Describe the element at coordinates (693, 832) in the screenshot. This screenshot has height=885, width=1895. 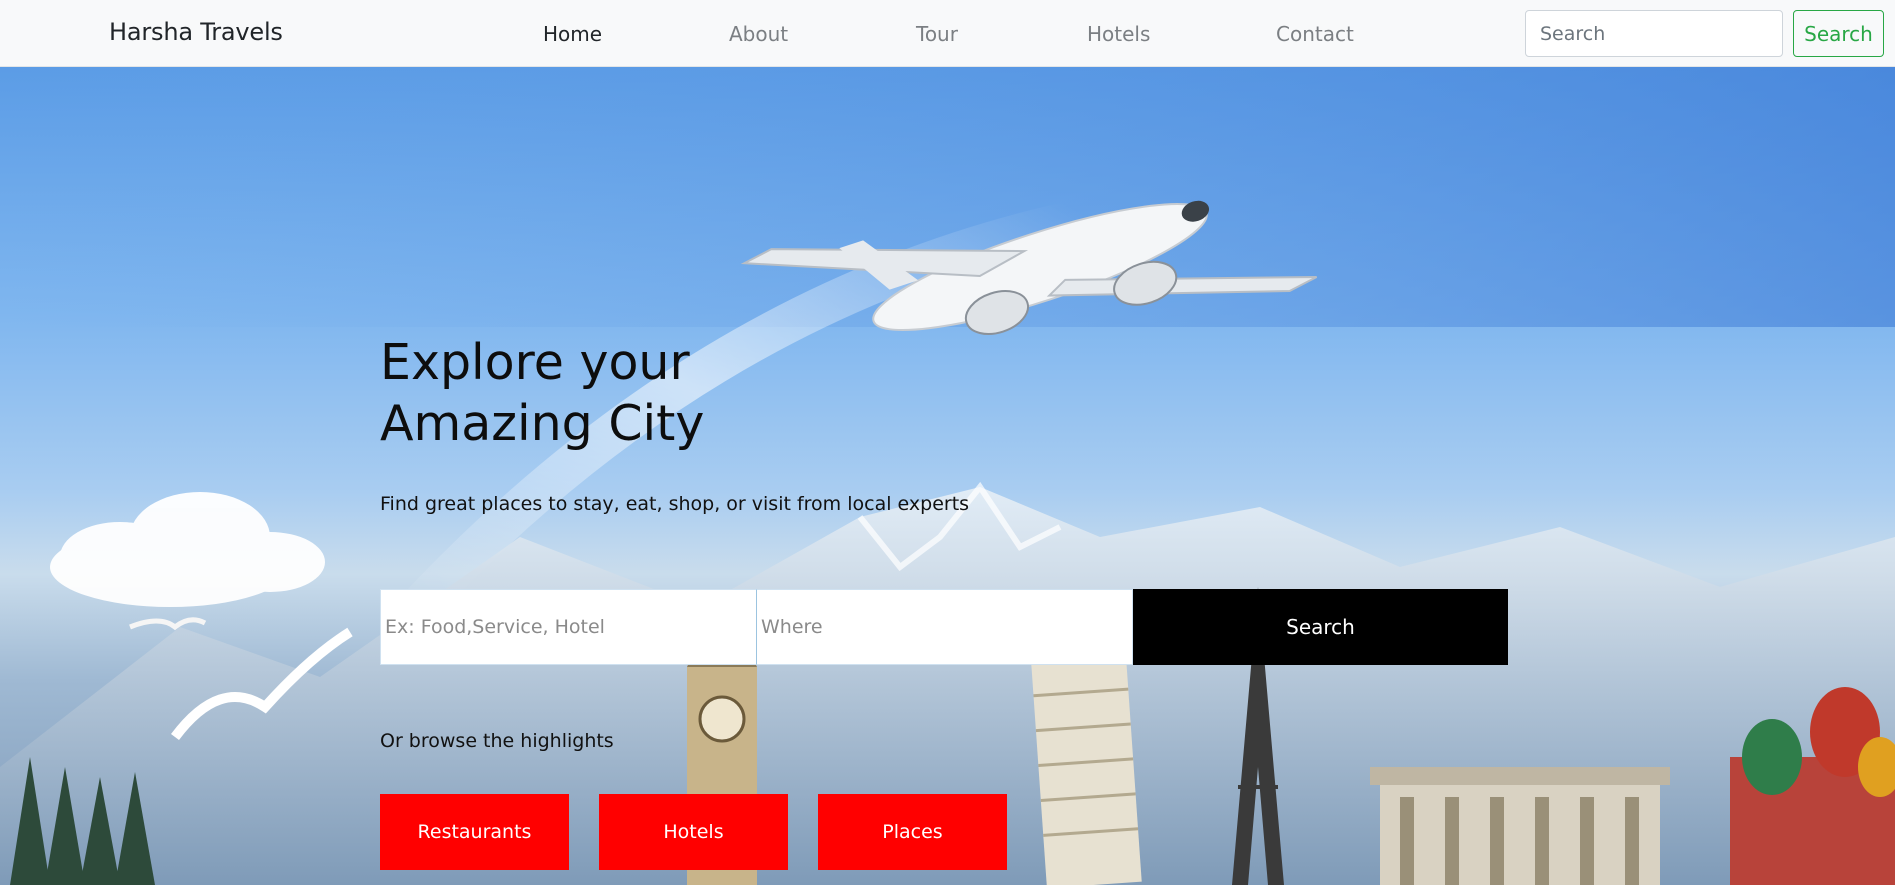
I see `category-hotels-button: Hotels` at that location.